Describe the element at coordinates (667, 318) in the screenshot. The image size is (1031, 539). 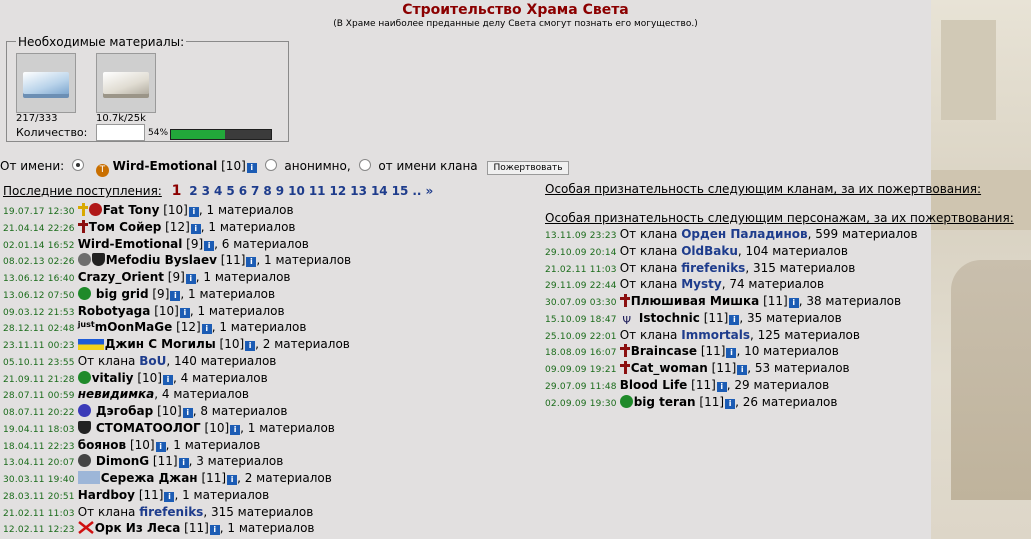
I see `player-nickname: Istochnic` at that location.